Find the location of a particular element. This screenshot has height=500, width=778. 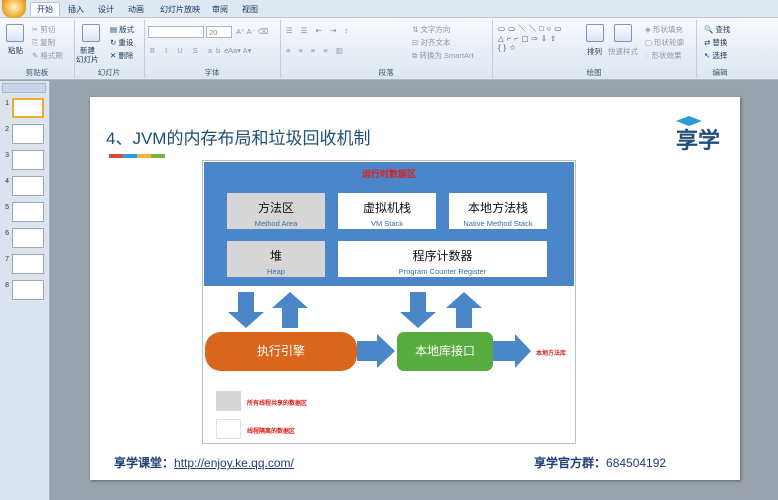

smartart-label: 转换为 SmartArt is located at coordinates (446, 55).